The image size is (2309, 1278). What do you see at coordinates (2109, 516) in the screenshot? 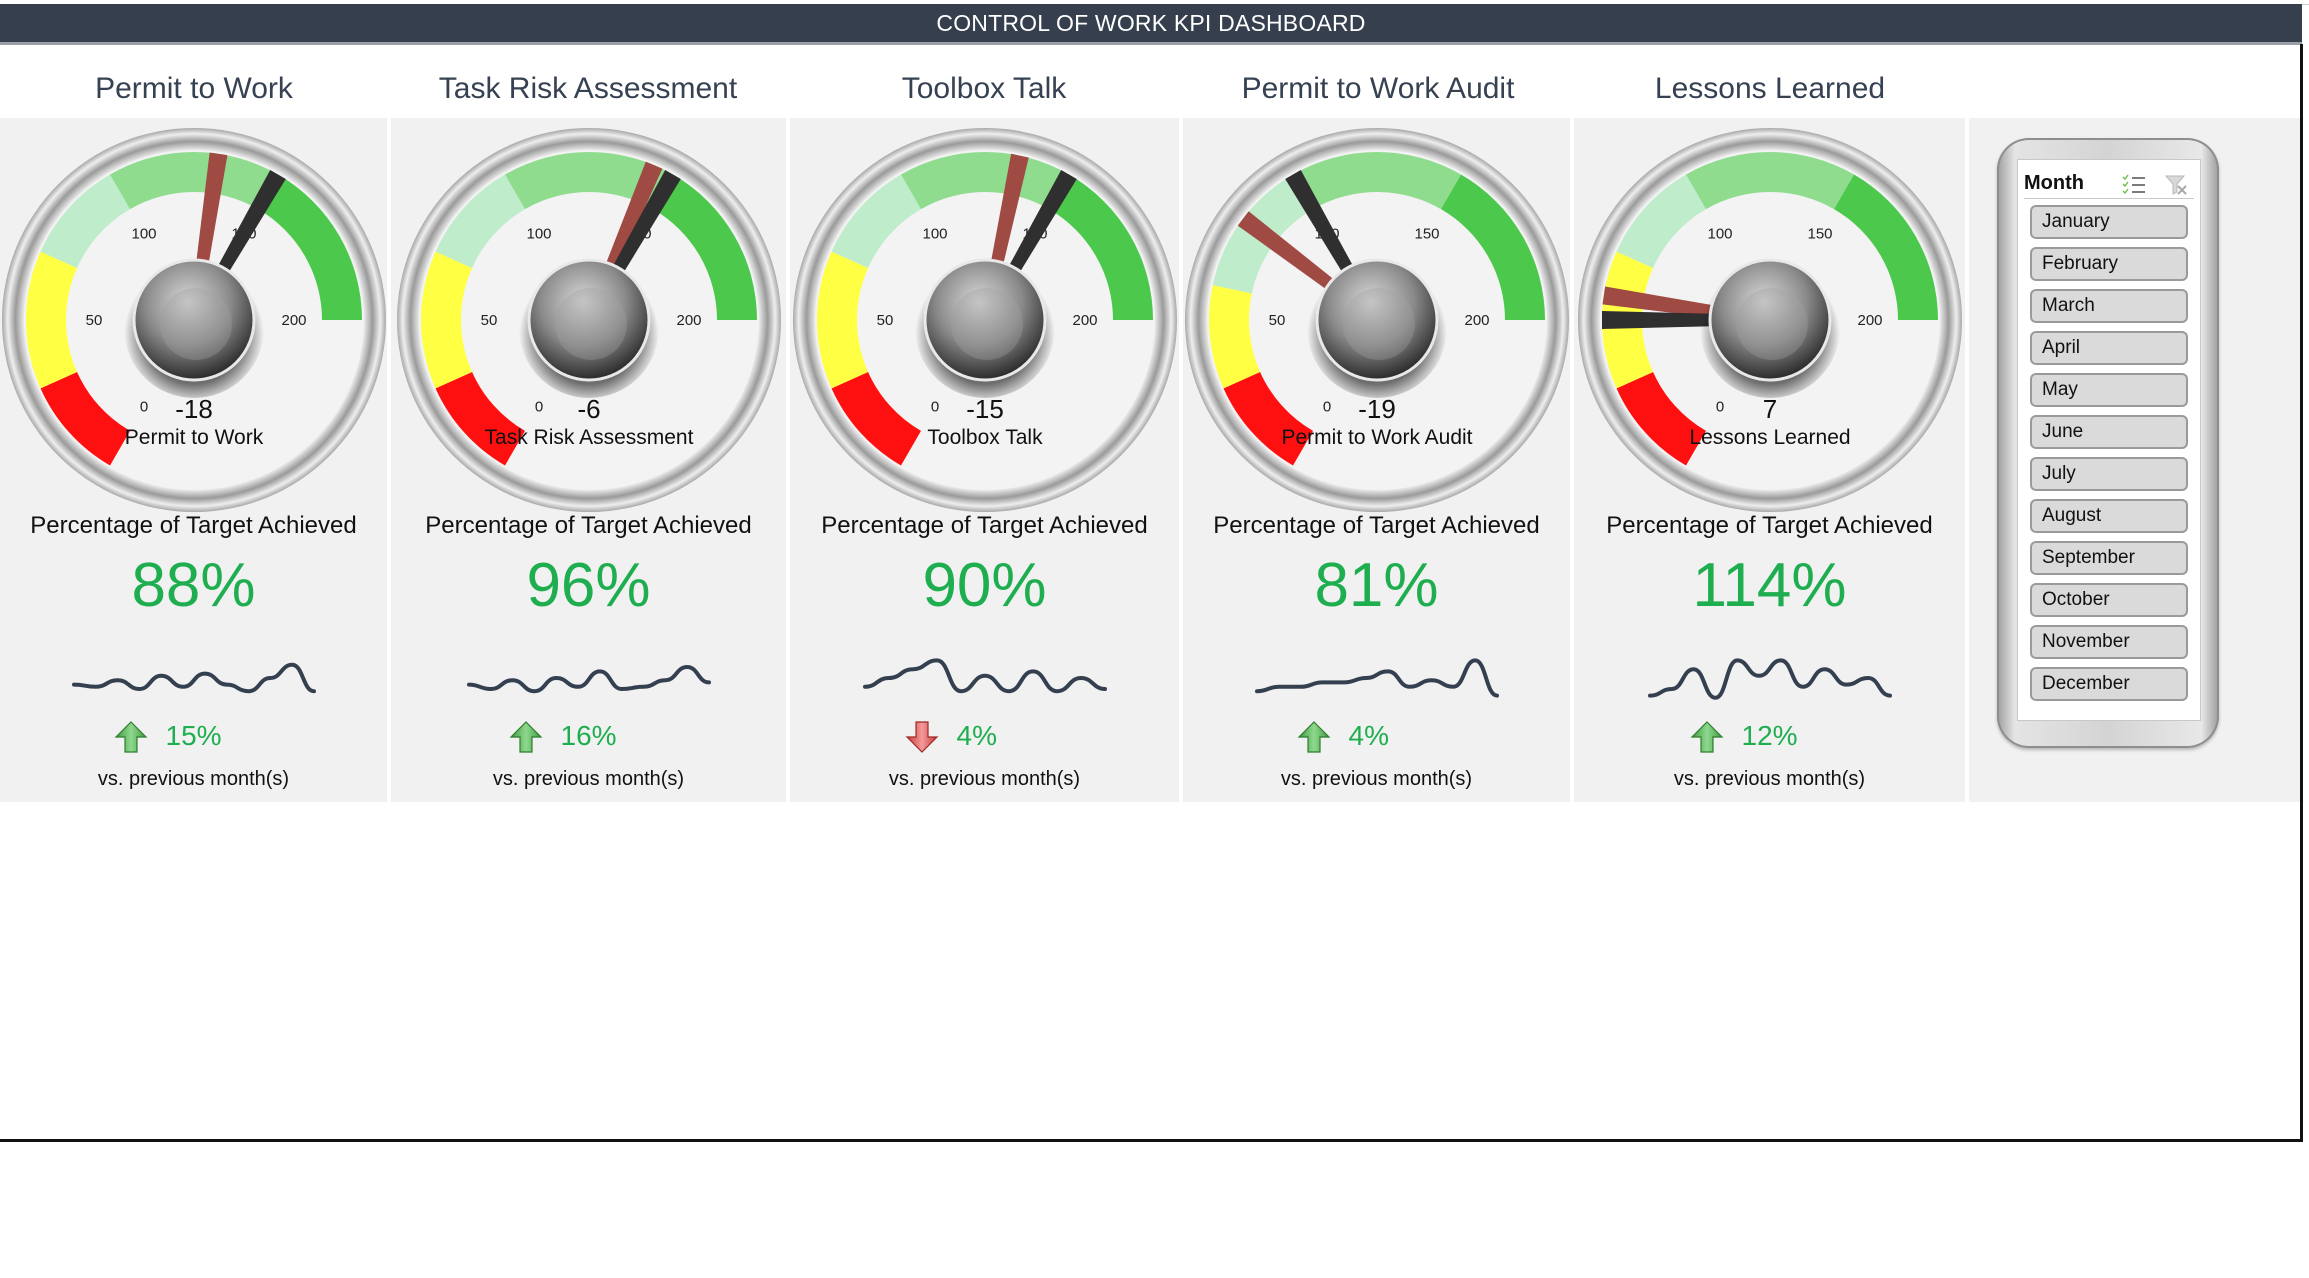
I see `slicer-item-august: August` at bounding box center [2109, 516].